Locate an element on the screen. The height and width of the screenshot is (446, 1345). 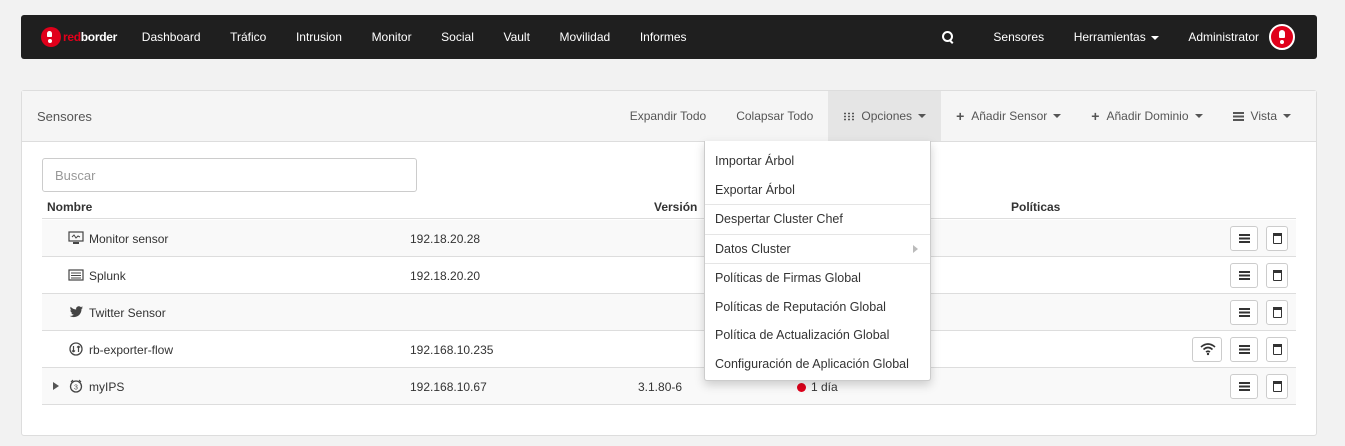
wifi-icon is located at coordinates (1208, 350).